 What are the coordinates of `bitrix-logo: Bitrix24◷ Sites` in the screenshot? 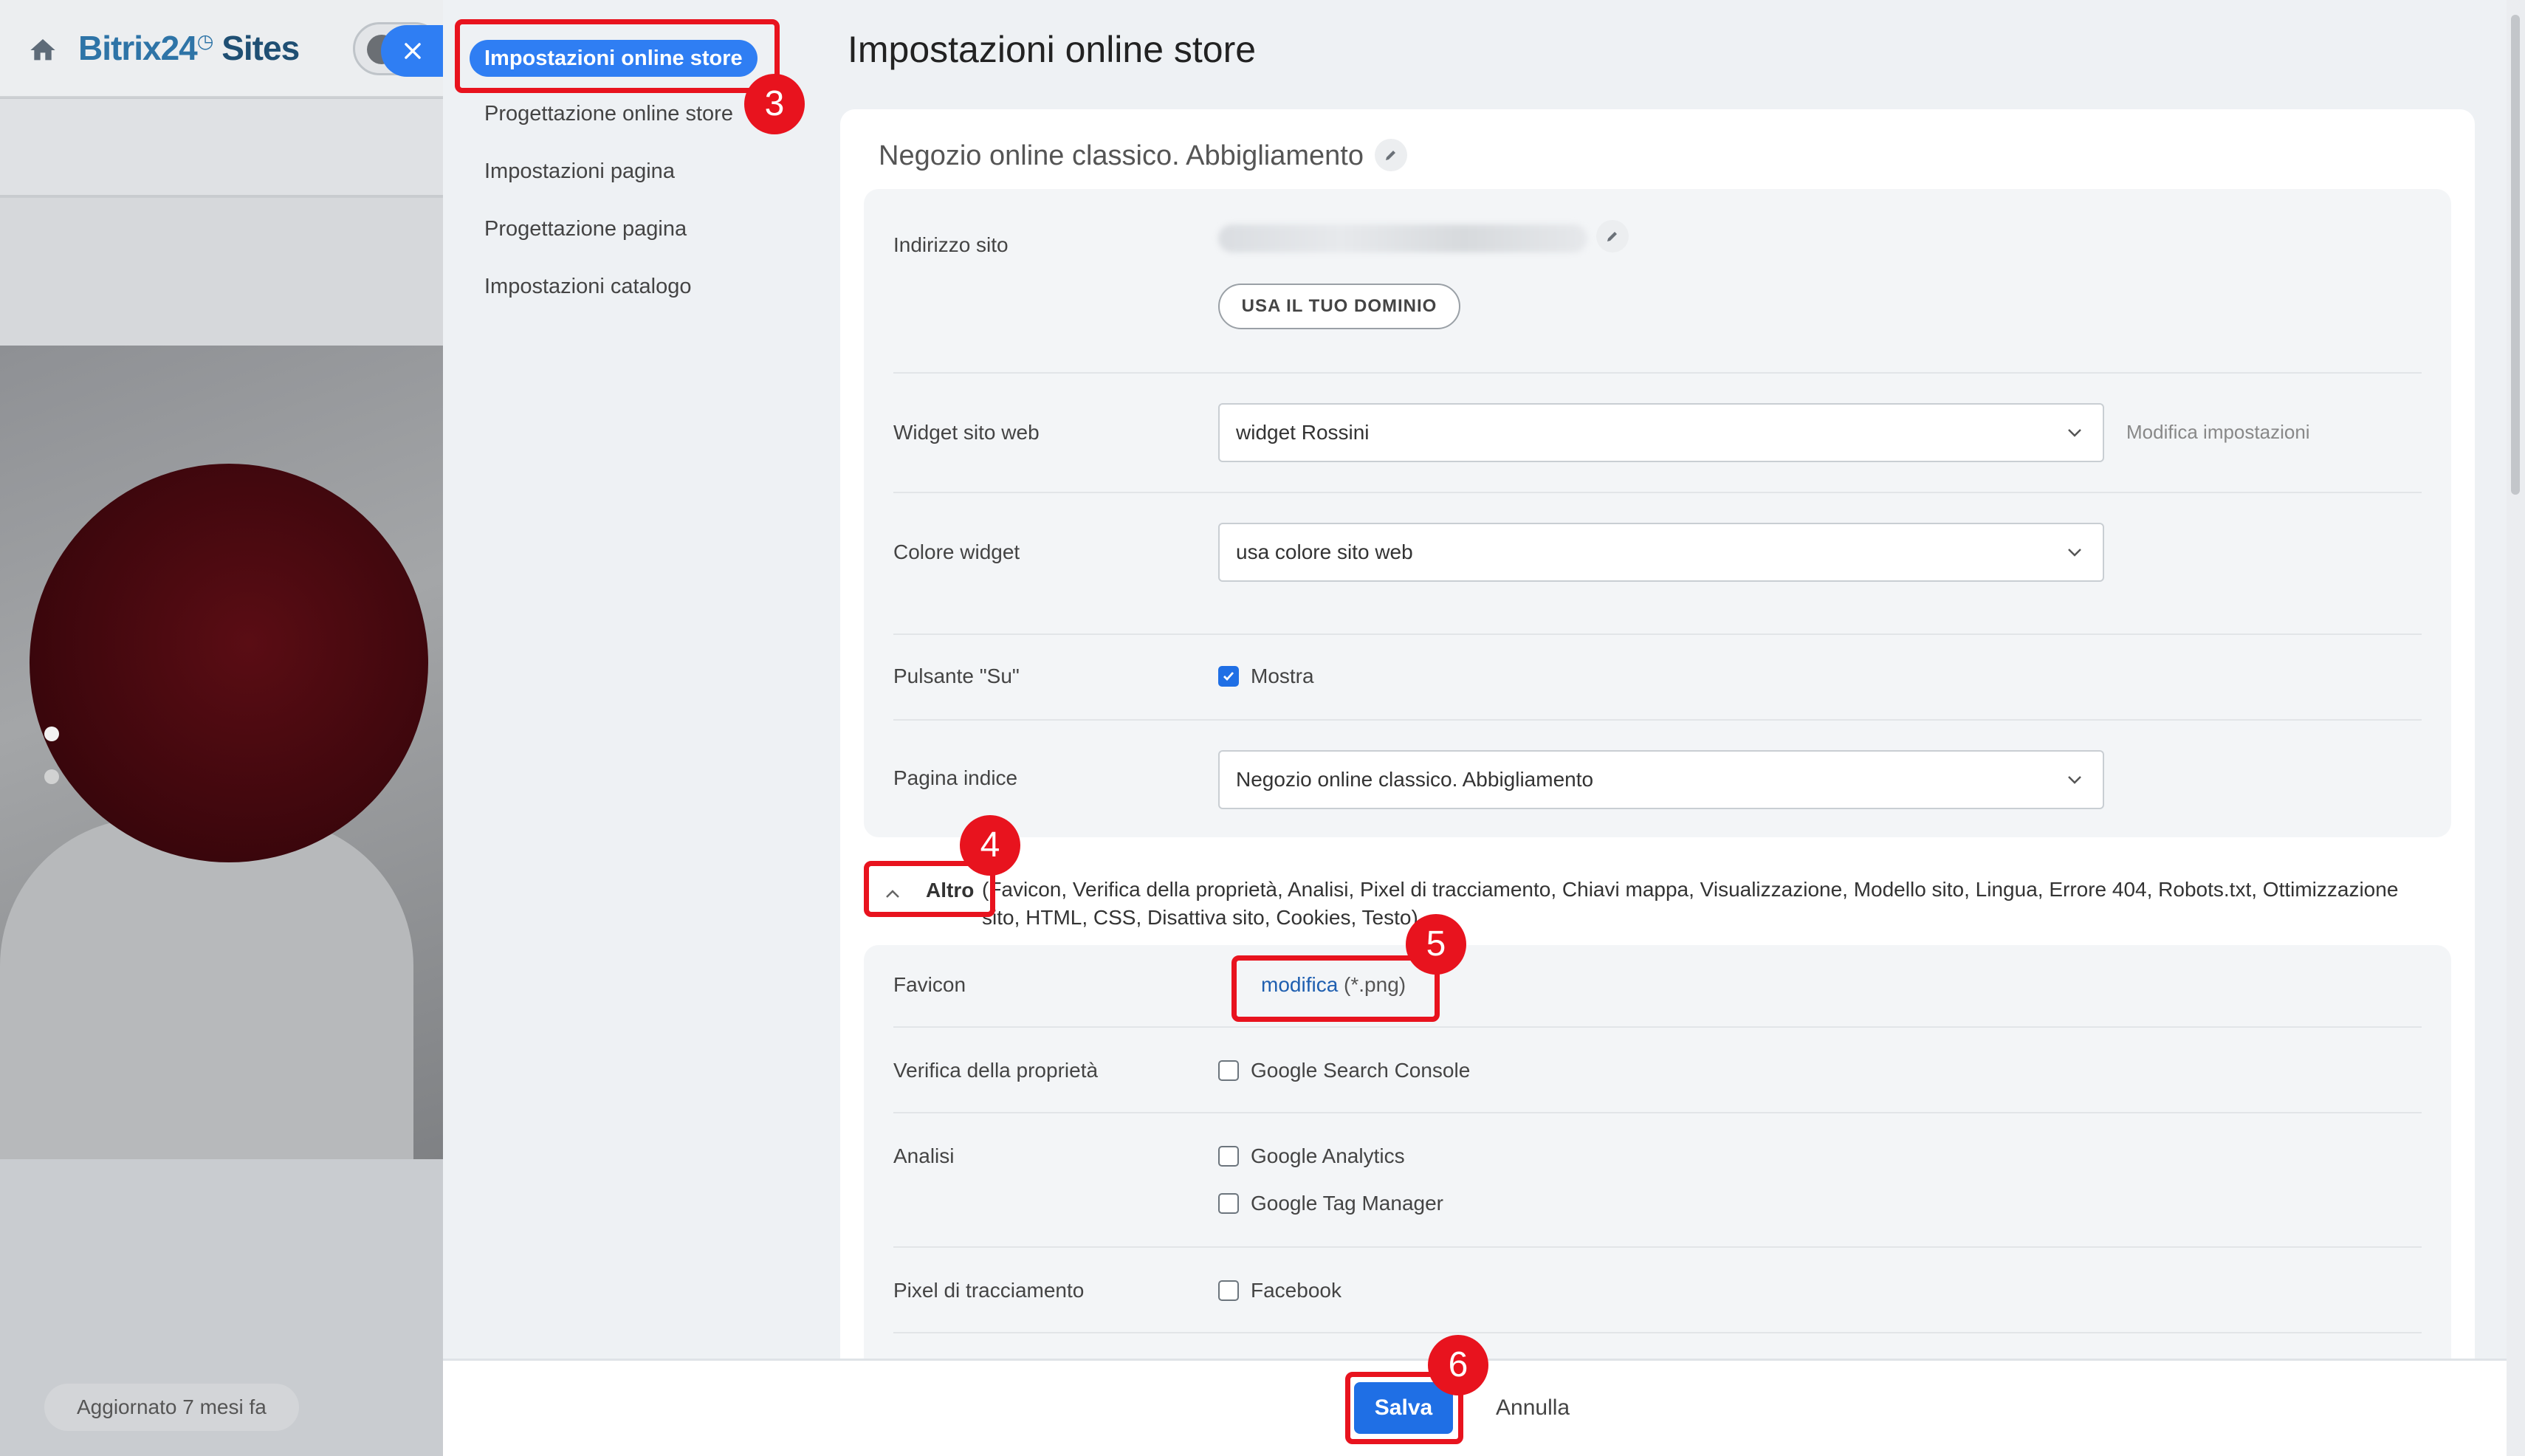 It's located at (189, 48).